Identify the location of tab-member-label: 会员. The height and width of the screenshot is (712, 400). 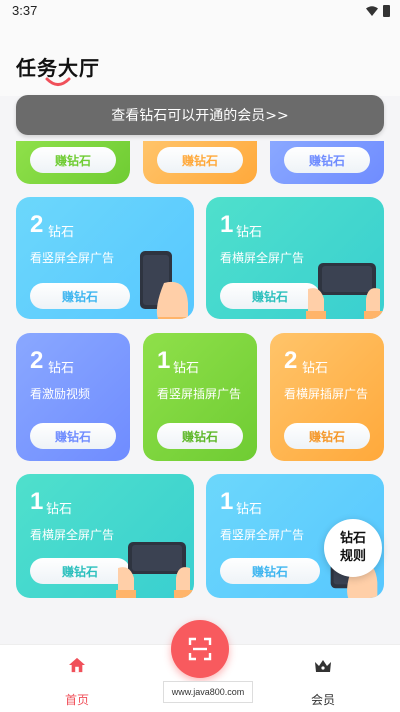
(322, 700).